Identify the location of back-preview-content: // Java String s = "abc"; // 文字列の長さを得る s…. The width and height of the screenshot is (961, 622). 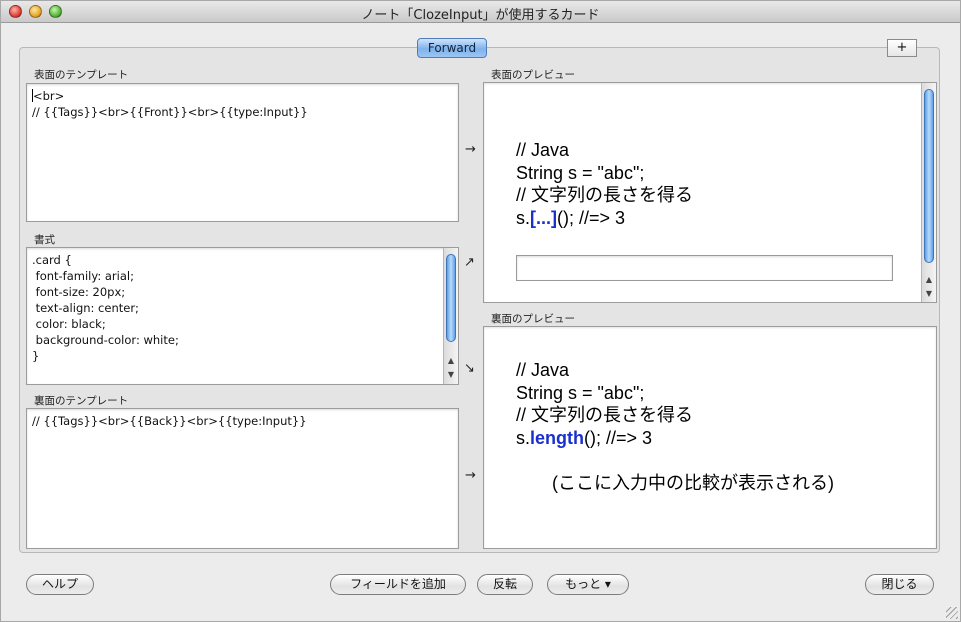
(604, 404).